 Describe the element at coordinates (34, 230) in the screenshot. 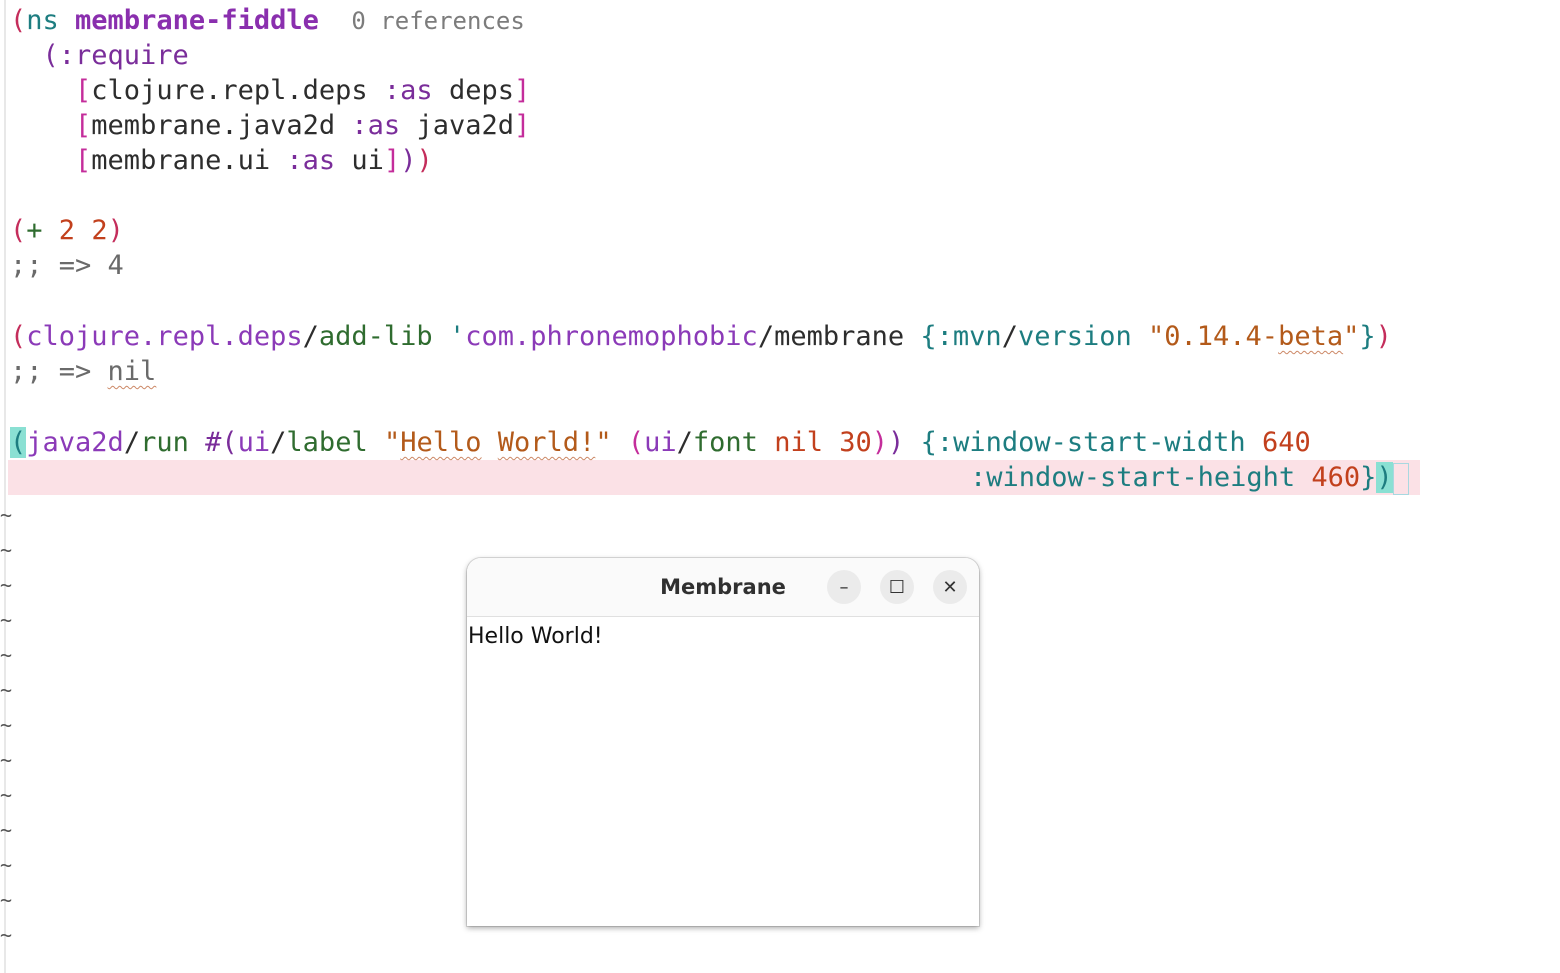

I see `operator: +` at that location.